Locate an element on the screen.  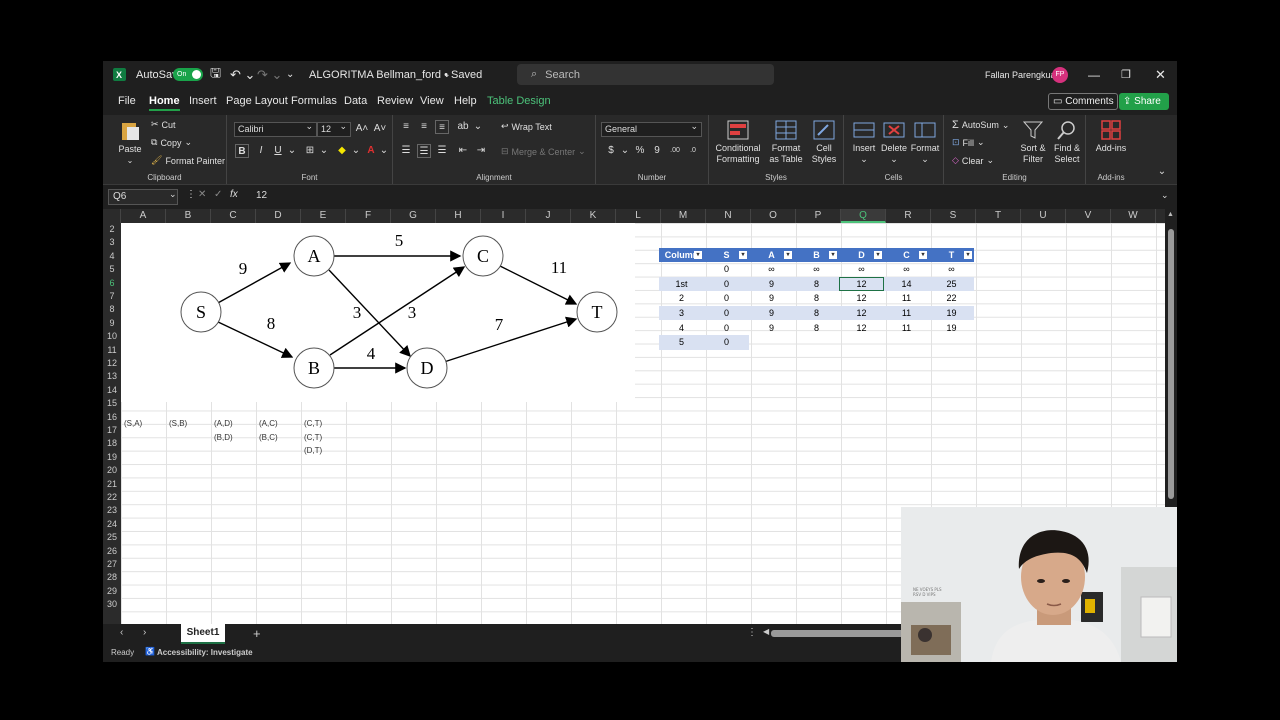
row-header-20: 20 is located at coordinates (112, 470).